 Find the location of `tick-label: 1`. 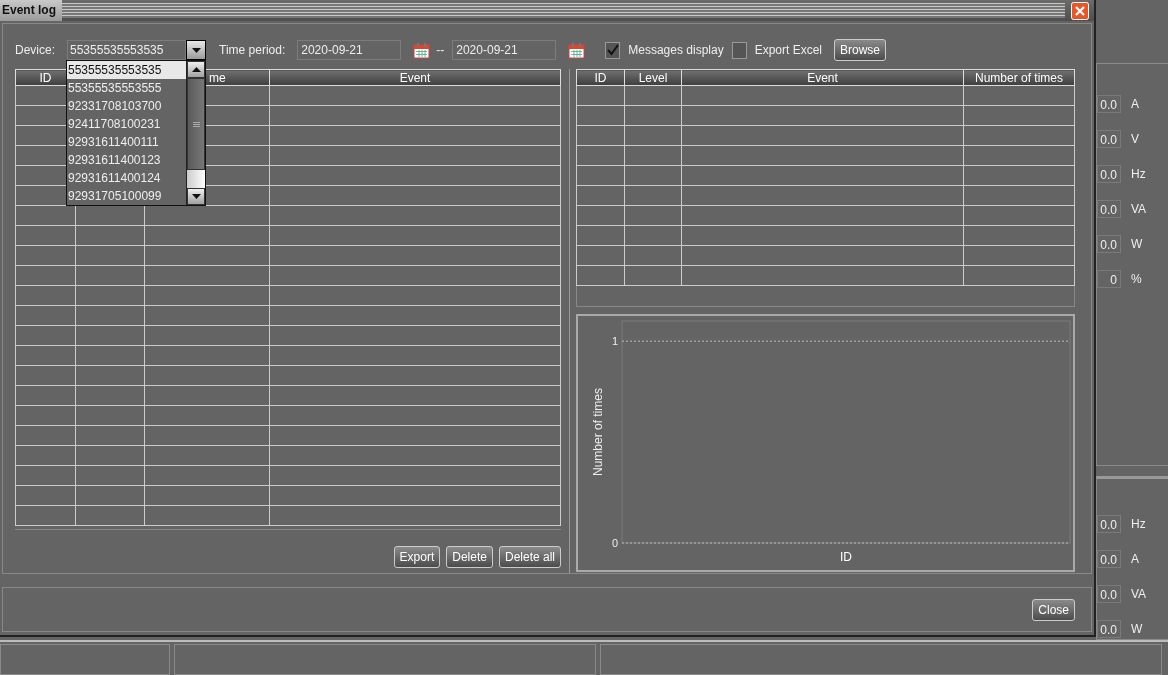

tick-label: 1 is located at coordinates (614, 341).